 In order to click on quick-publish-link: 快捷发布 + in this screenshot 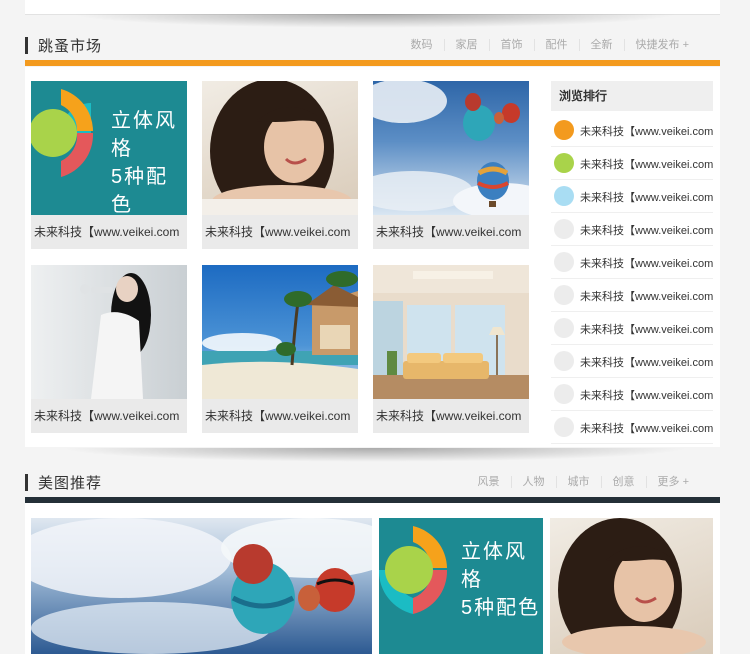, I will do `click(661, 45)`.